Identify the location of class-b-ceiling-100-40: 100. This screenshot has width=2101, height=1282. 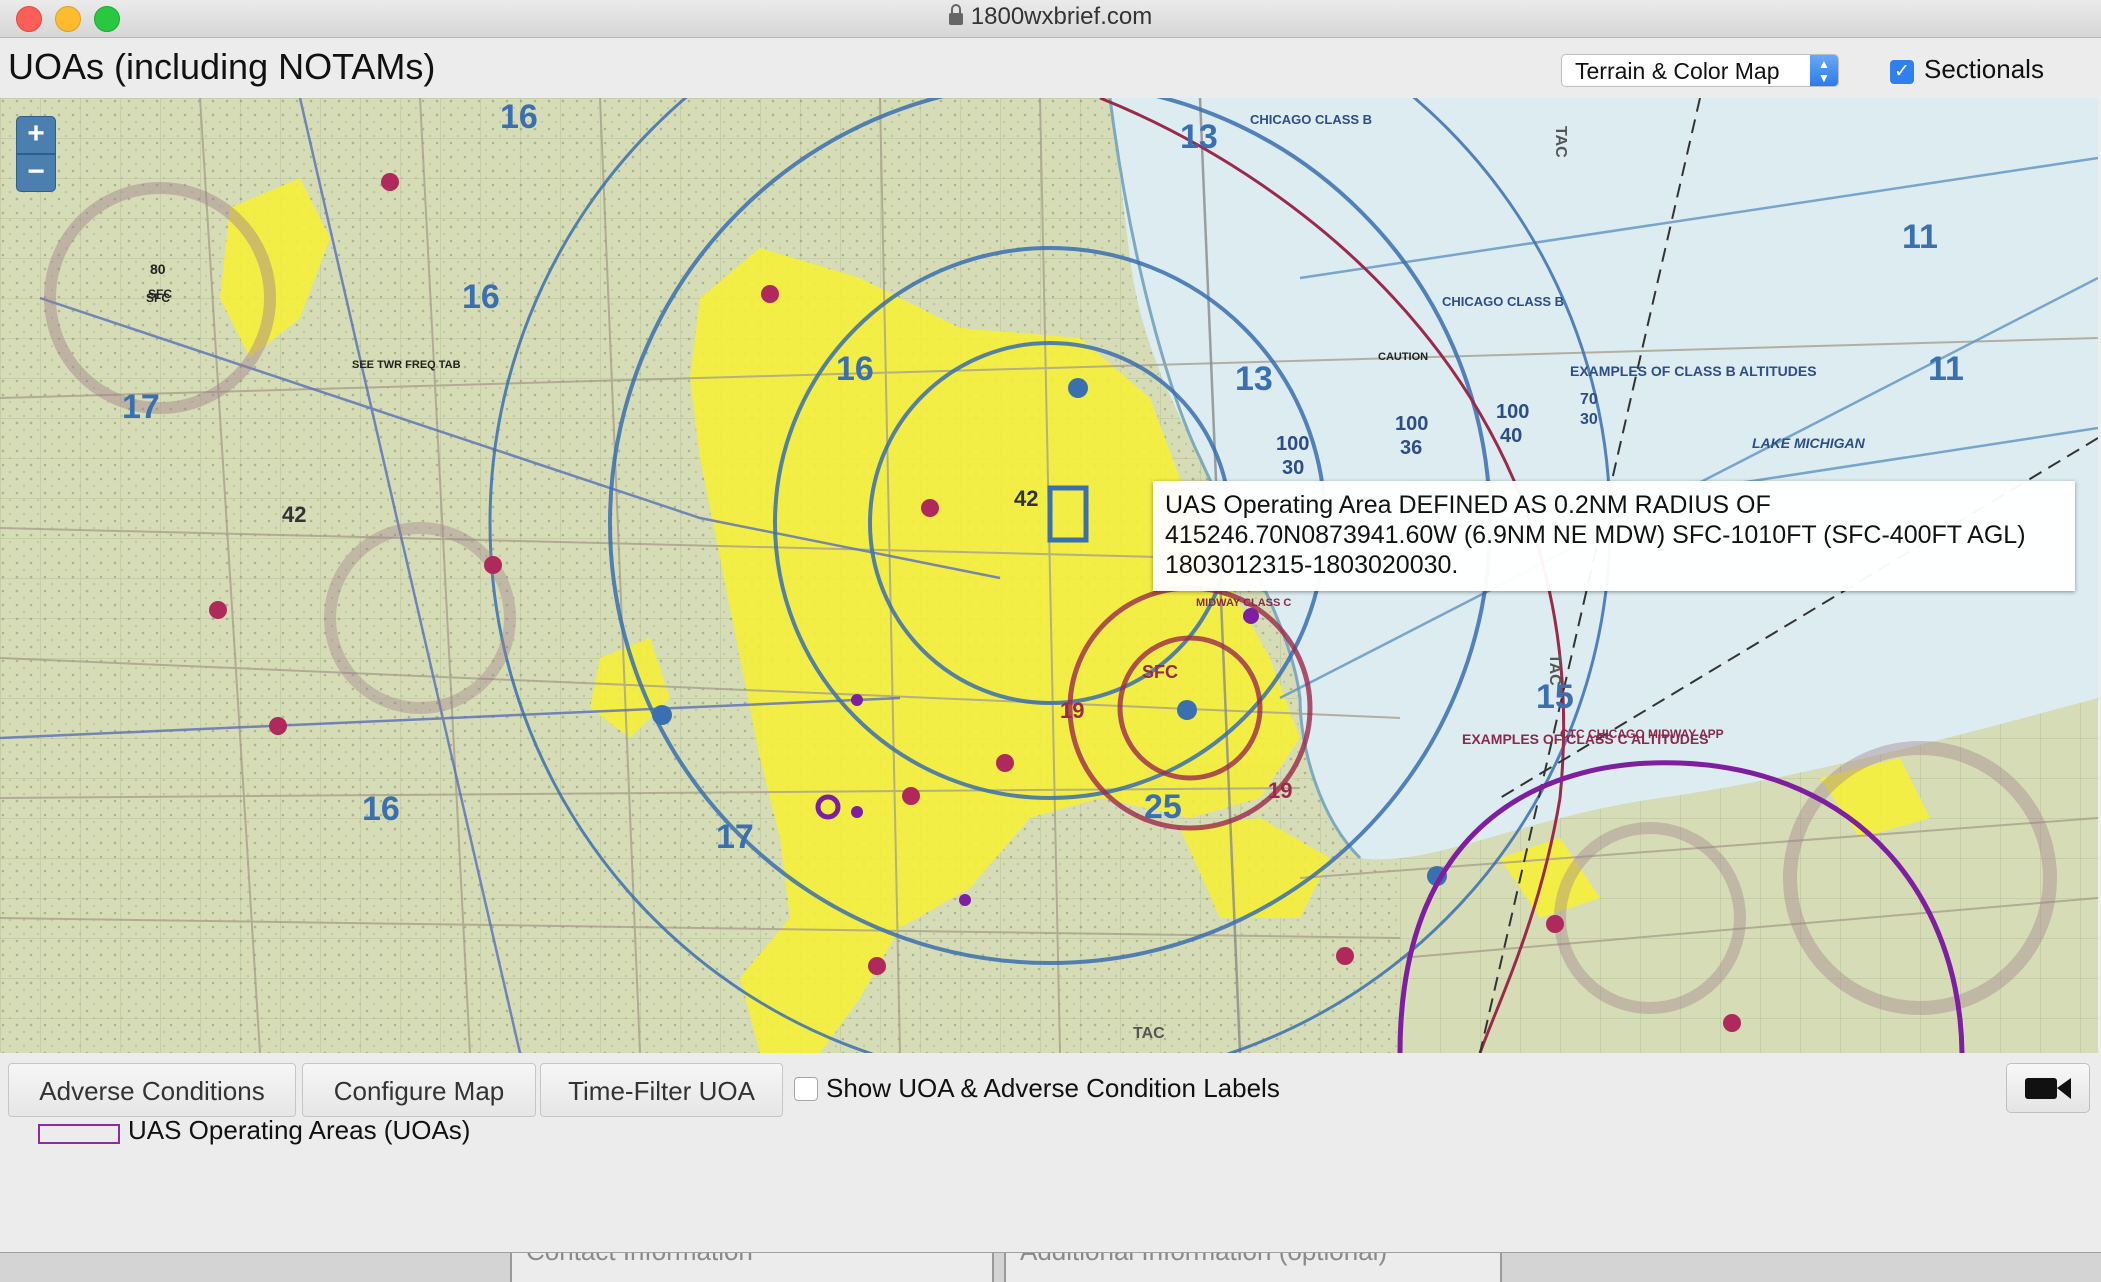
(1512, 412).